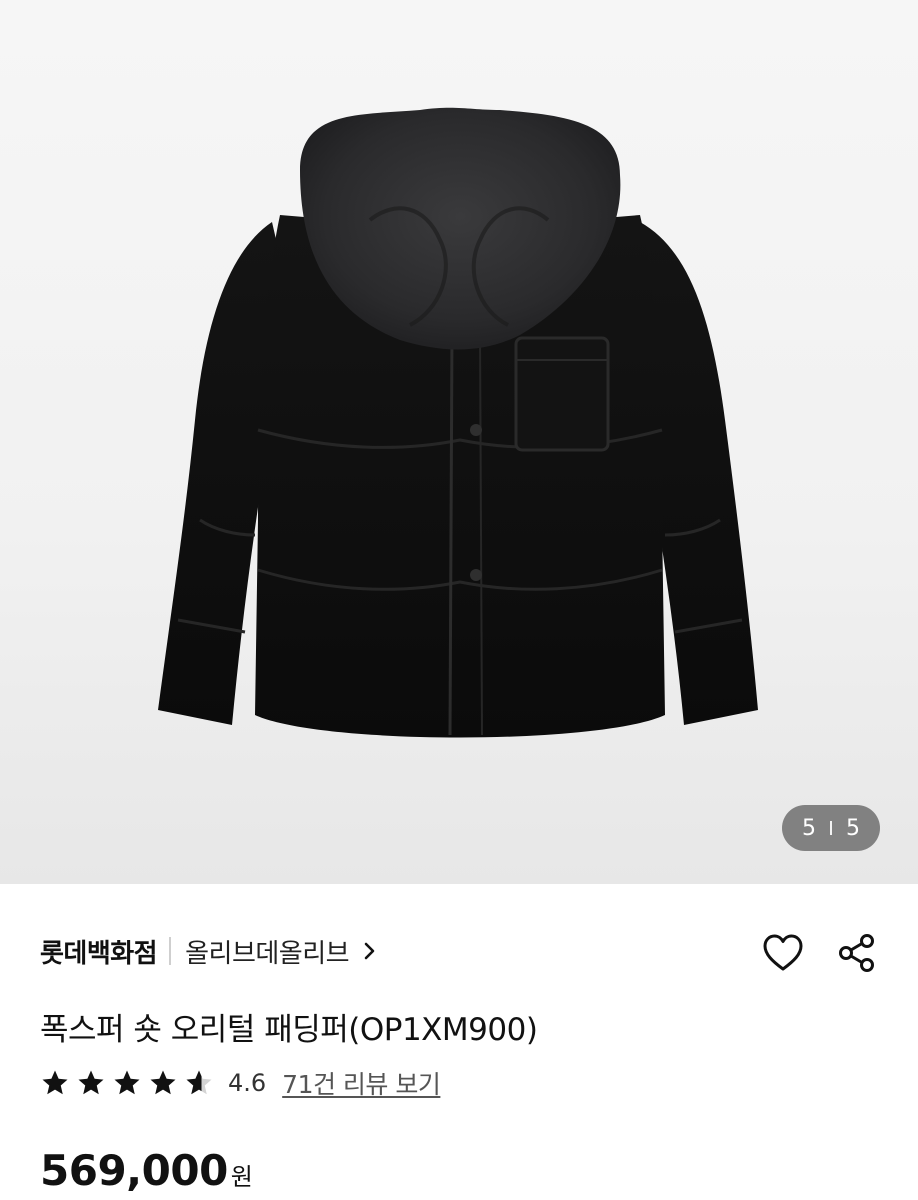 The height and width of the screenshot is (1200, 918). I want to click on image-counter-separator, so click(831, 828).